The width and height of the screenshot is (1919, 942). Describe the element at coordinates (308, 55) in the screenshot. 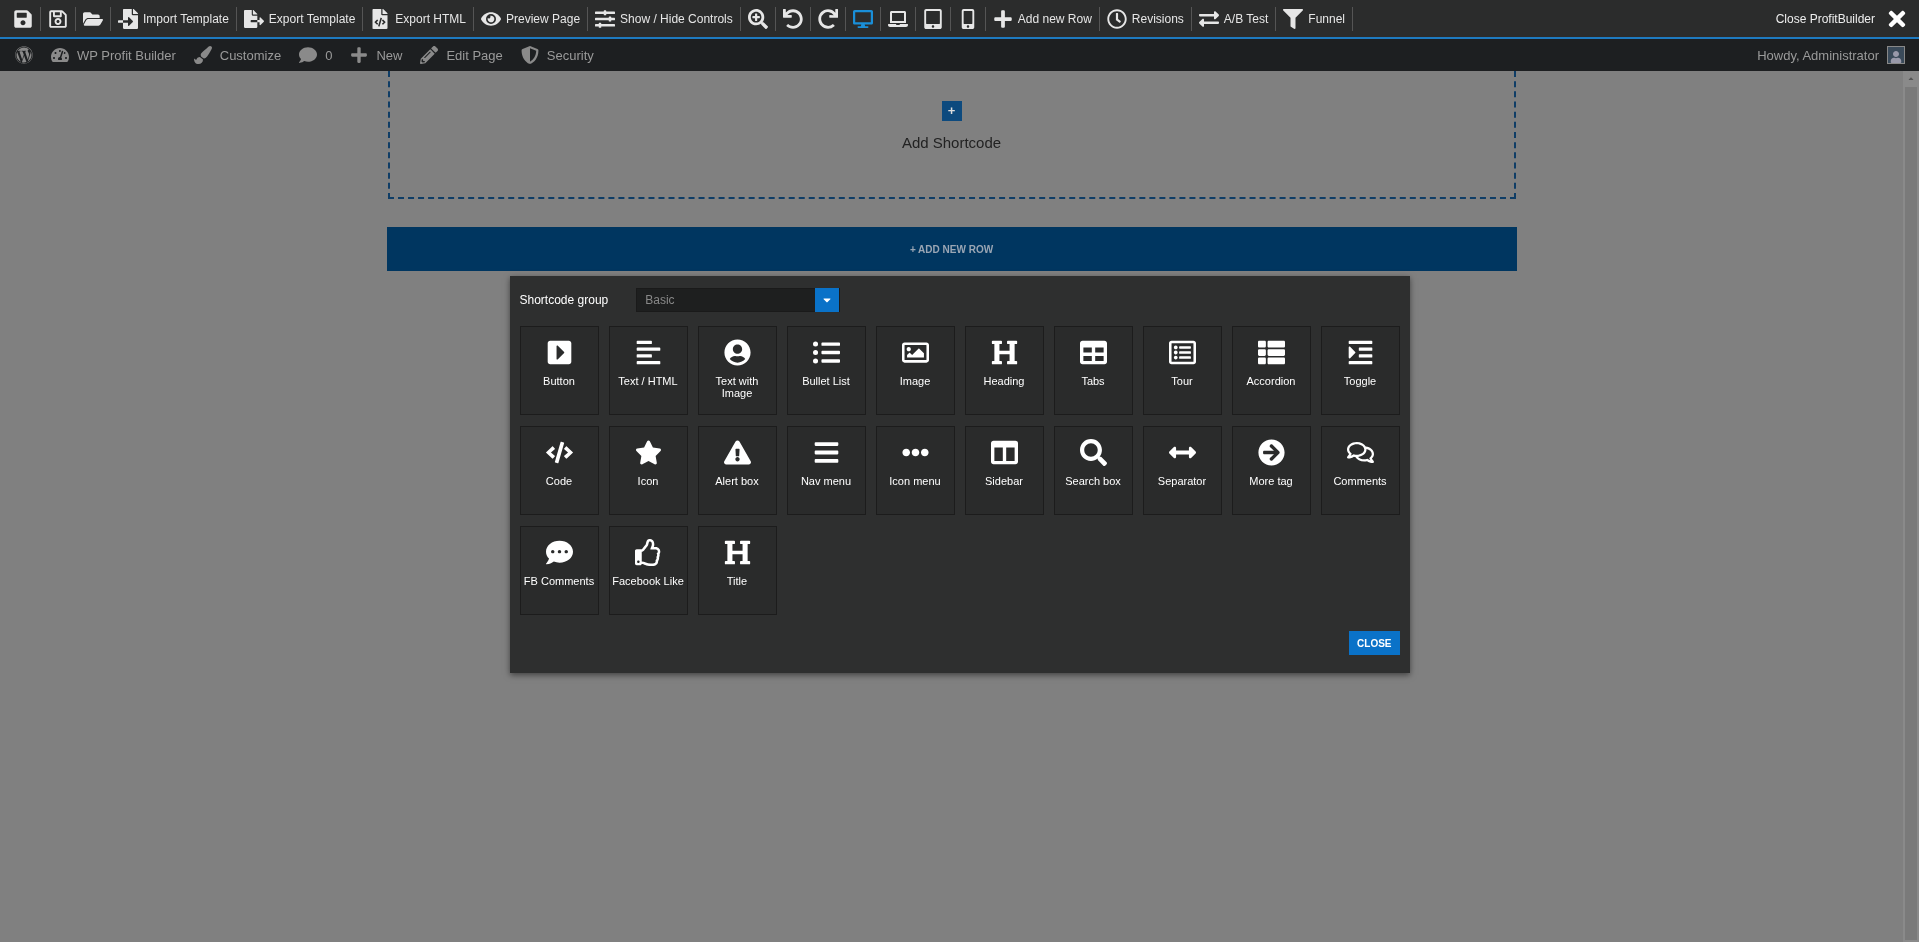

I see `comment-icon` at that location.